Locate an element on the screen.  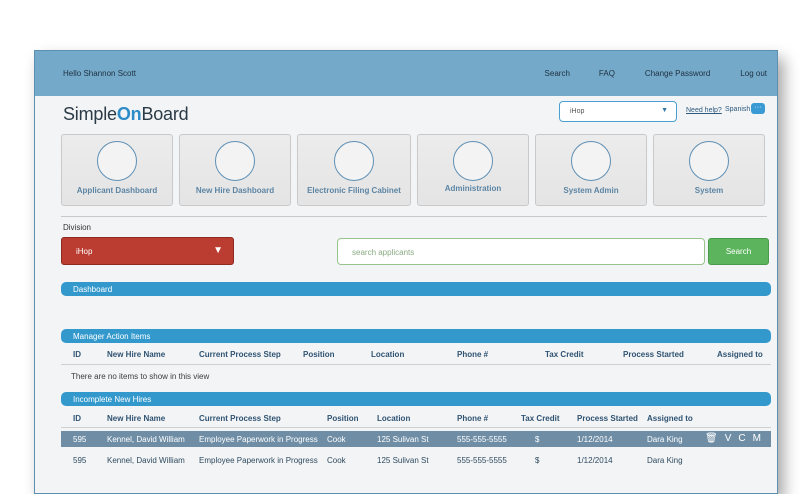
search-button: Search is located at coordinates (738, 251).